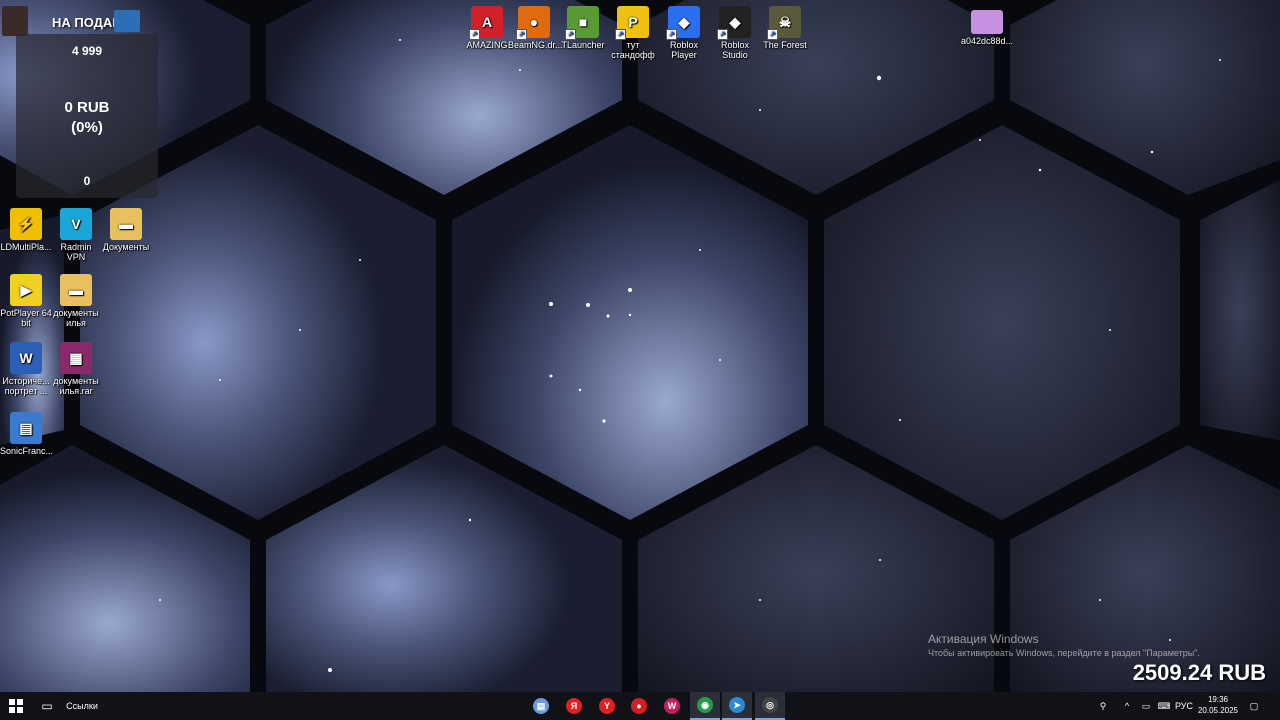 This screenshot has height=720, width=1280. I want to click on desktop-icon-label: The Forest, so click(785, 45).